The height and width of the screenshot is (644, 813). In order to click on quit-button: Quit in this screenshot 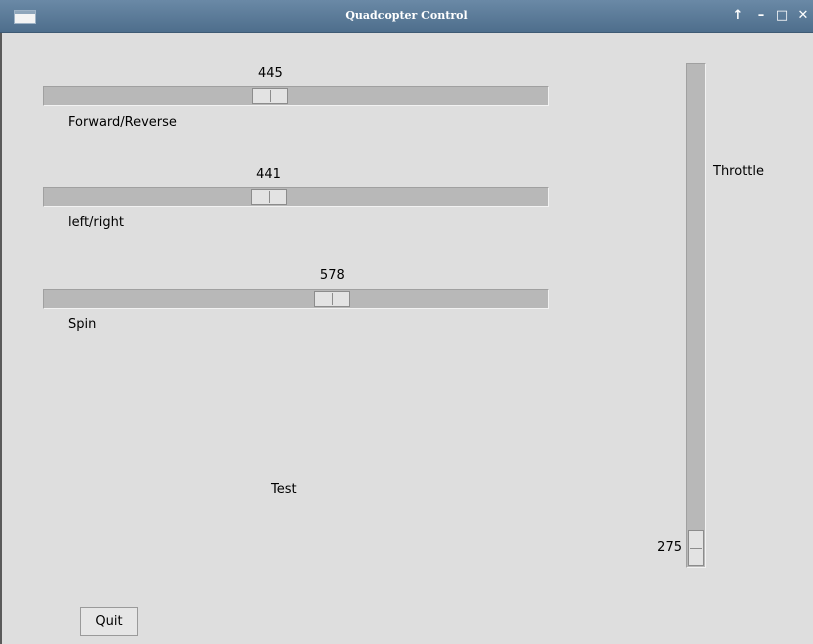, I will do `click(109, 621)`.